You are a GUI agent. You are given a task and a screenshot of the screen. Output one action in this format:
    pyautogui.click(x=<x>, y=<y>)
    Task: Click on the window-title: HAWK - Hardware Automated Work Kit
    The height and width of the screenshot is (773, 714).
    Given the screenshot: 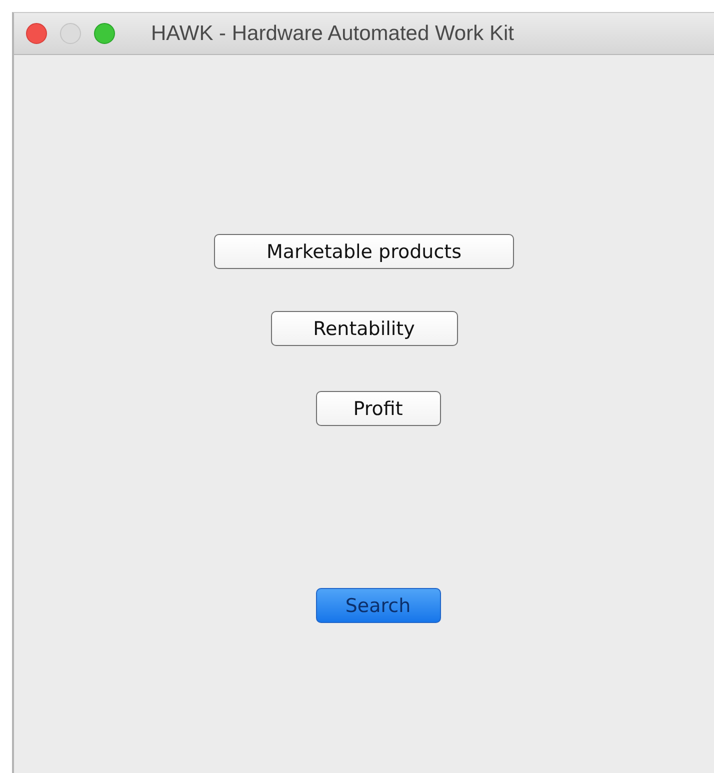 What is the action you would take?
    pyautogui.click(x=332, y=34)
    